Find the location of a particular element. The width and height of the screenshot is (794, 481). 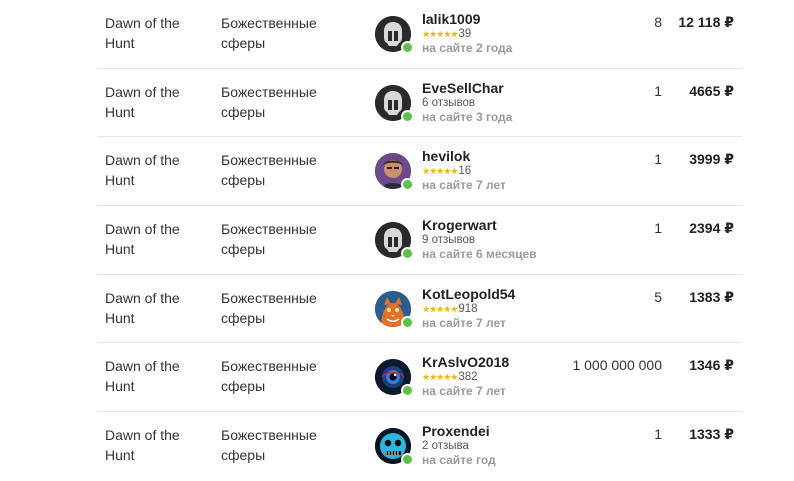

reviews-count: 382 is located at coordinates (468, 377).